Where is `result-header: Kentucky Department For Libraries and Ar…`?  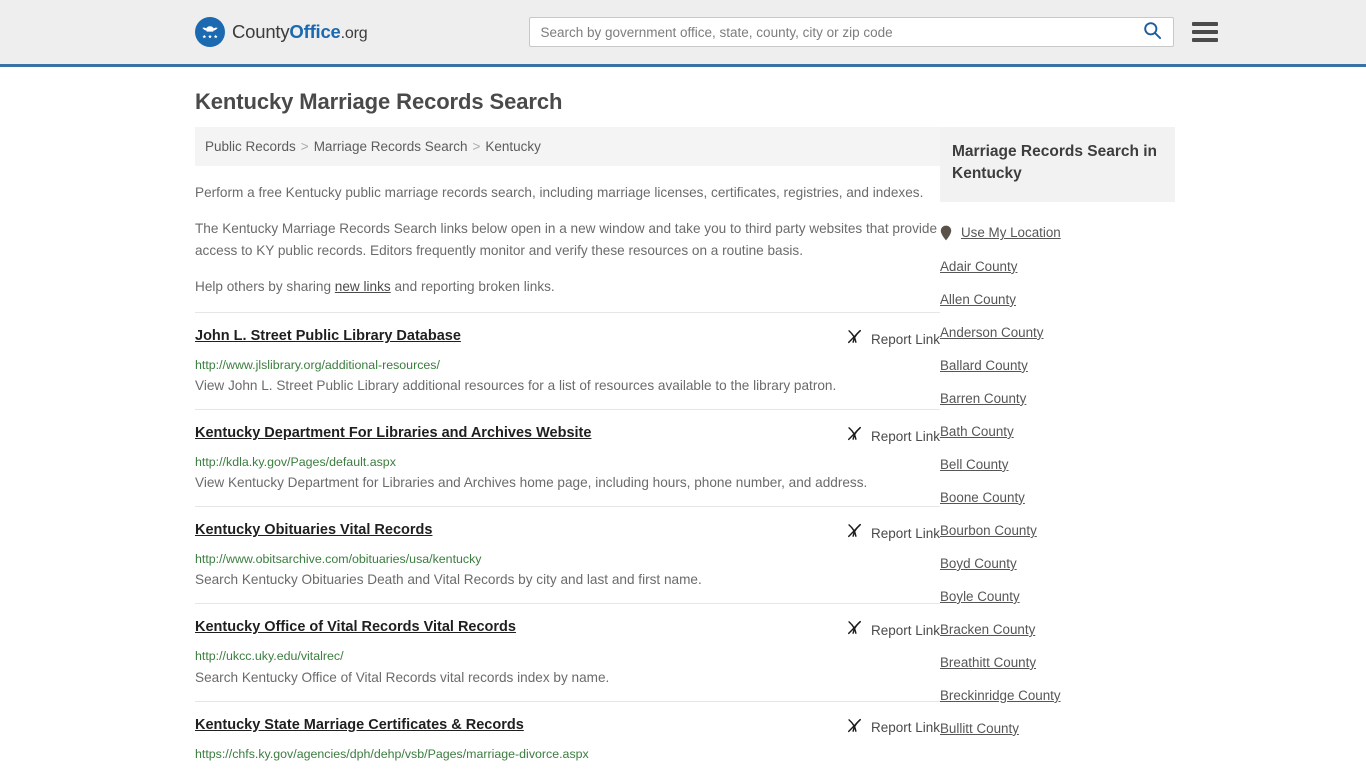
result-header: Kentucky Department For Libraries and Ar… is located at coordinates (567, 435).